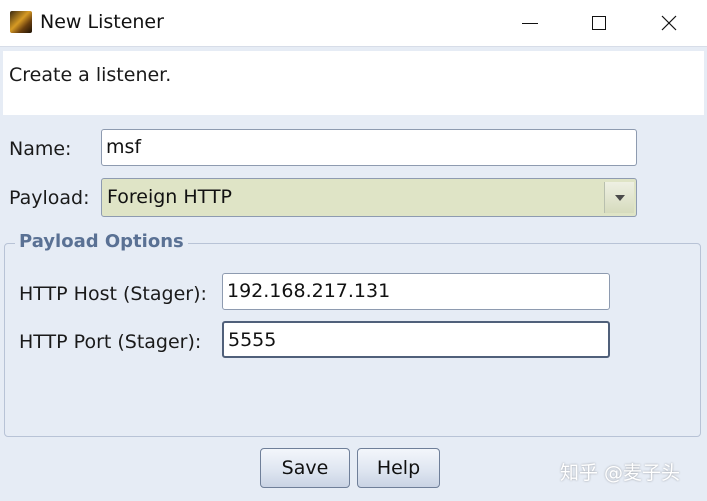  I want to click on payload-select: Foreign HTTP, so click(369, 197).